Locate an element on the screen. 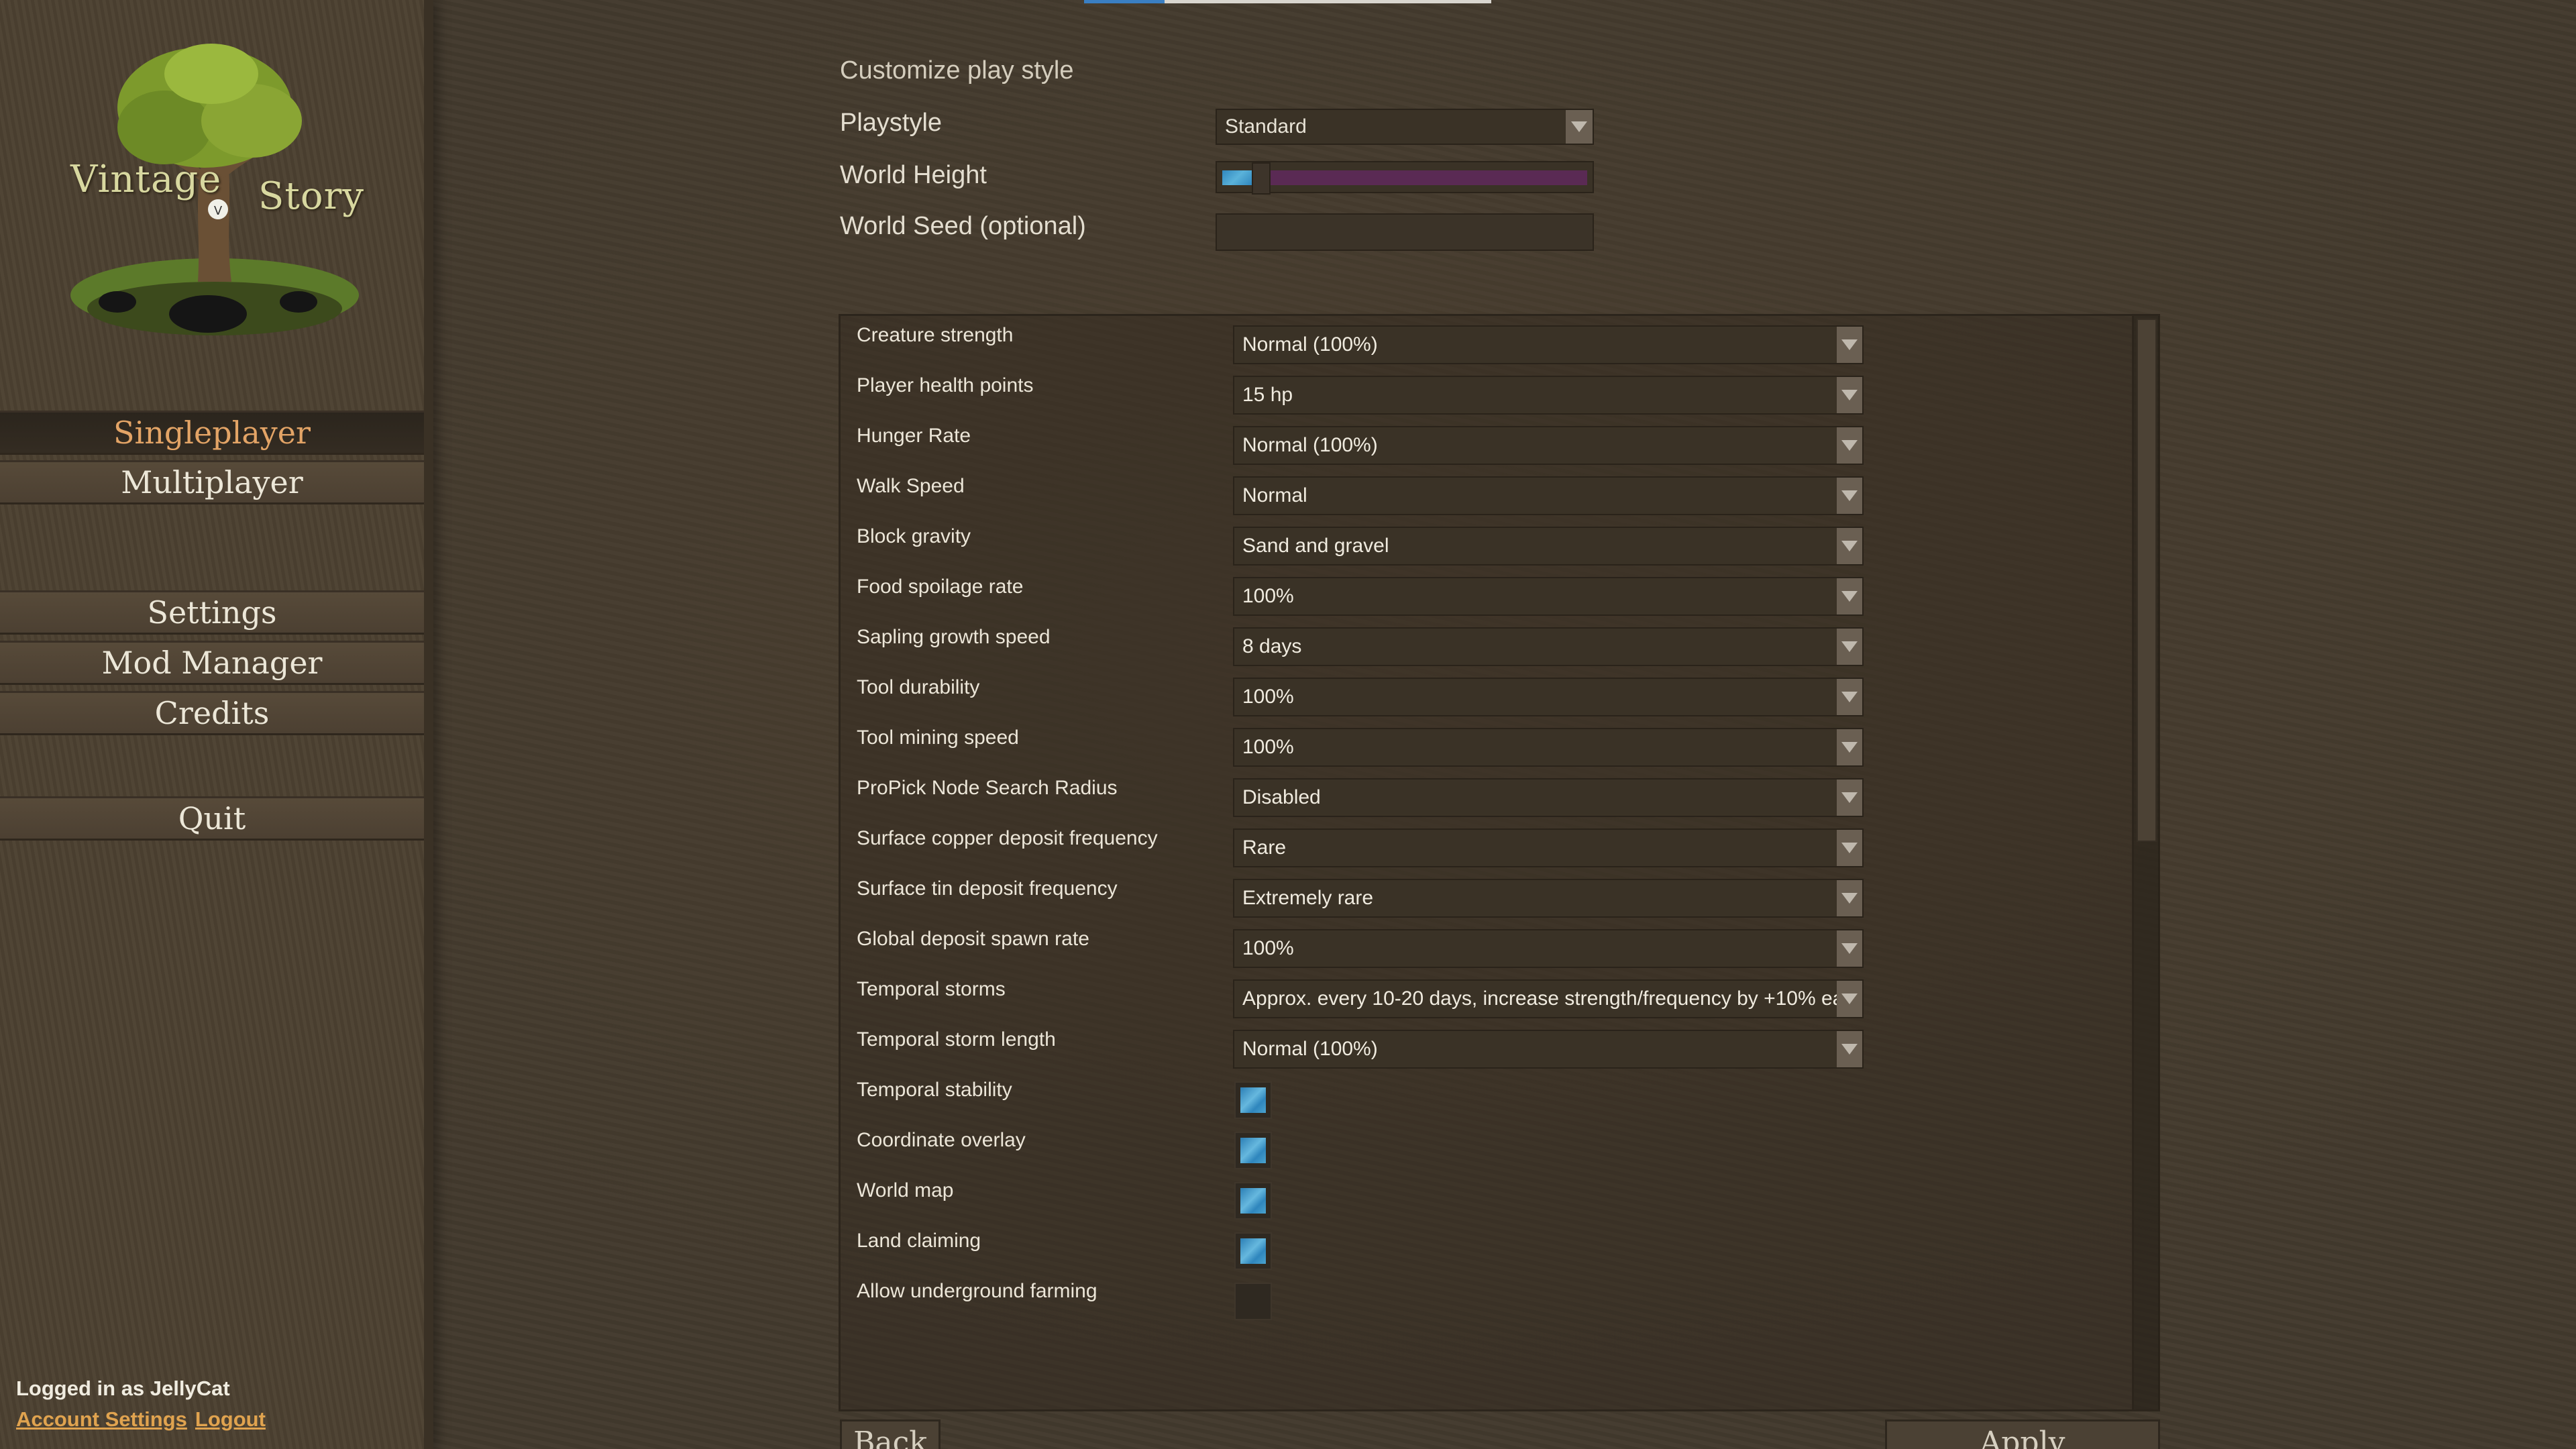 Image resolution: width=2576 pixels, height=1449 pixels. setting-row-coordinate-overlay: Coordinate overlay is located at coordinates (1478, 1146).